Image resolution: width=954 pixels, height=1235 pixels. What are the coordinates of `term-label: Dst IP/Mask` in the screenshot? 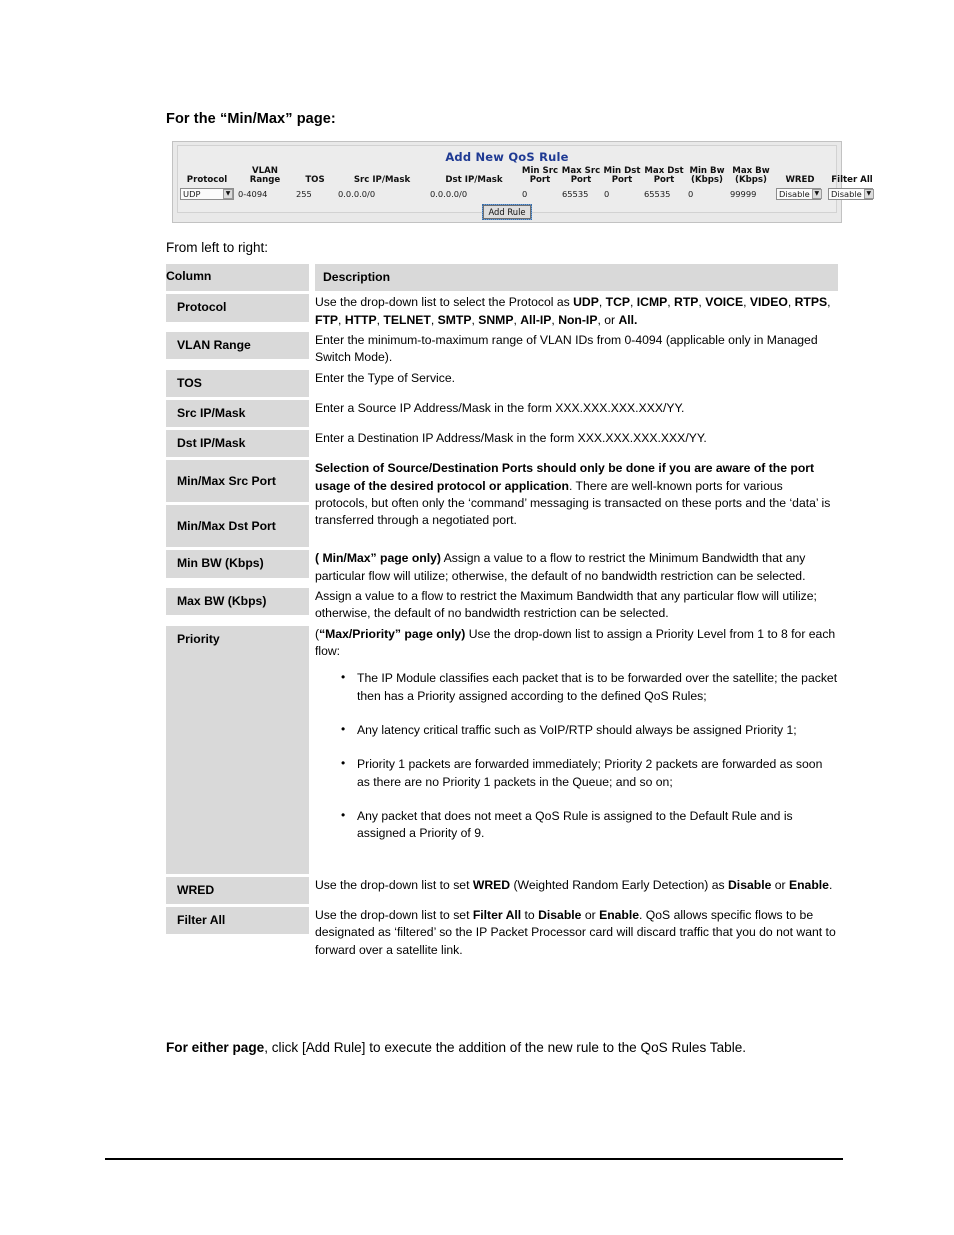 It's located at (237, 444).